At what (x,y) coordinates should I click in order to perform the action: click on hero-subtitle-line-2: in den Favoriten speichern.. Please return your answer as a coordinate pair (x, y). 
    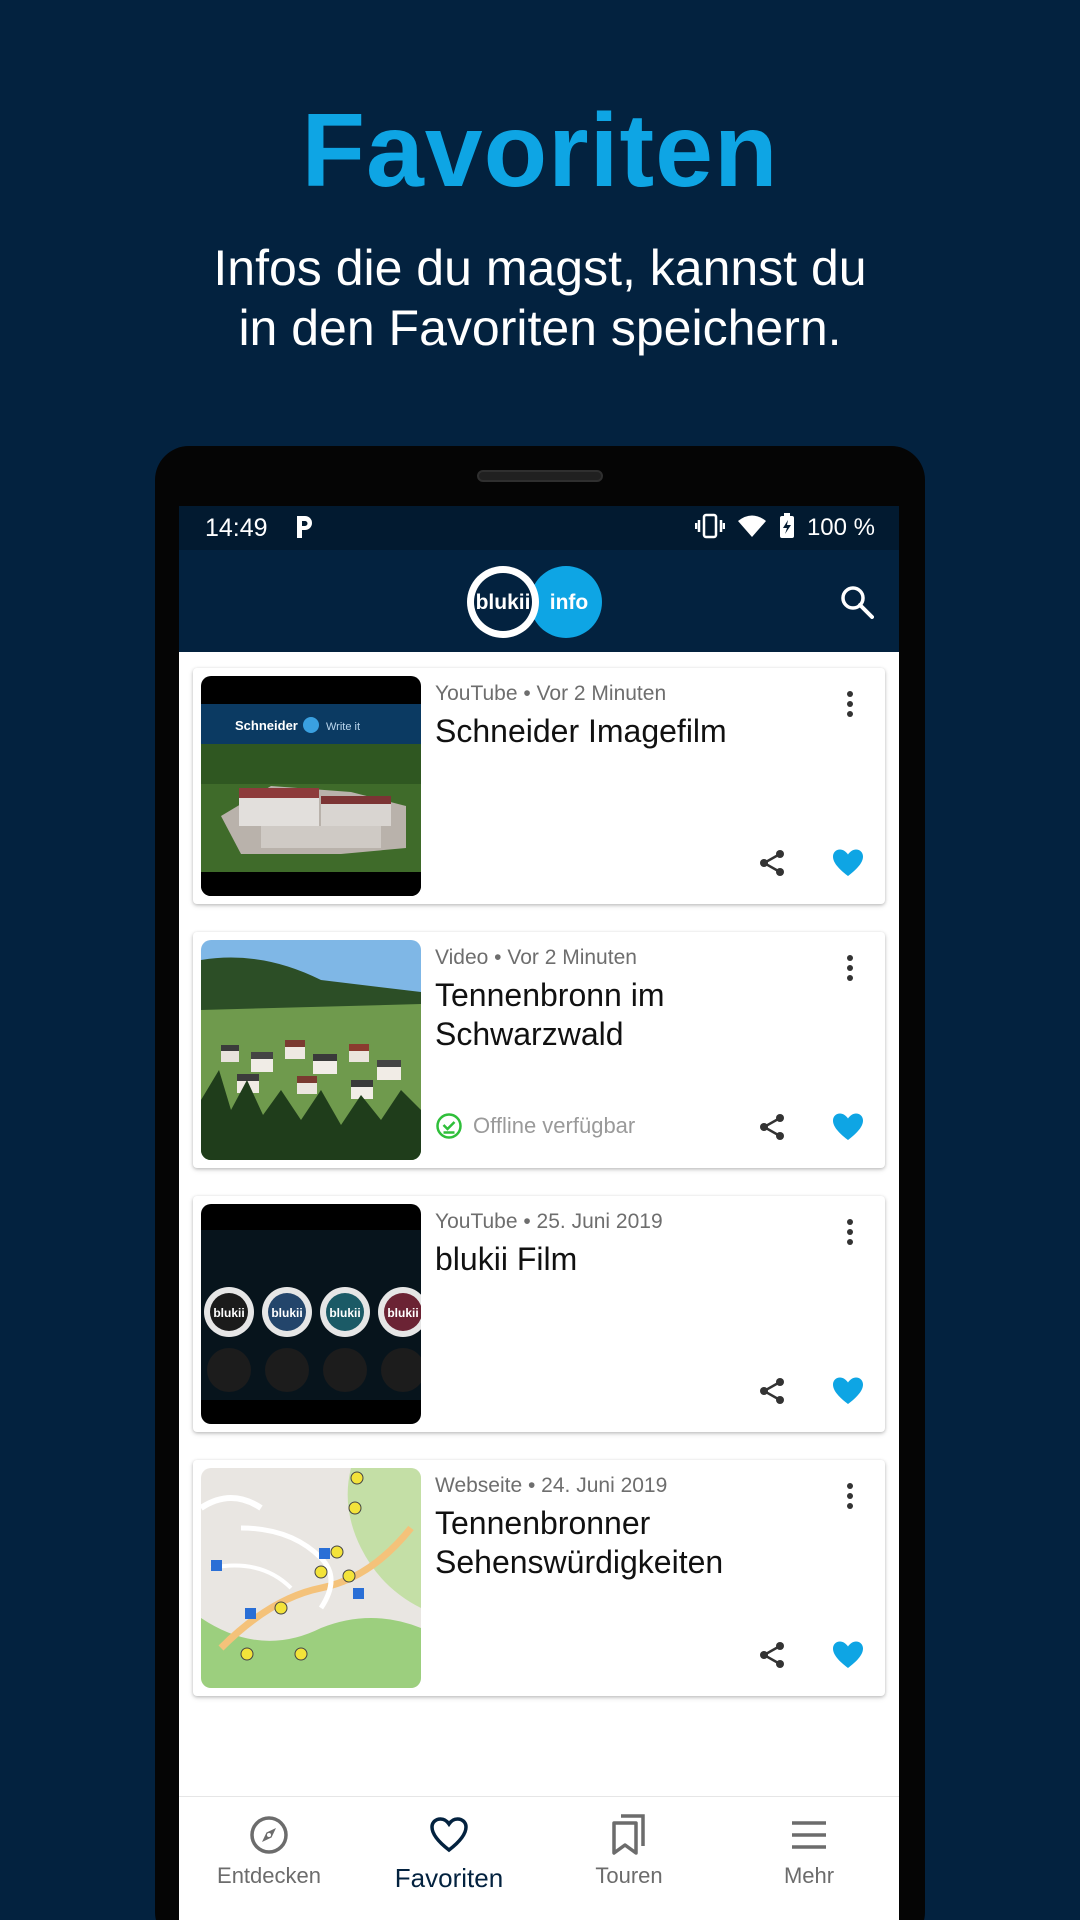
    Looking at the image, I should click on (540, 328).